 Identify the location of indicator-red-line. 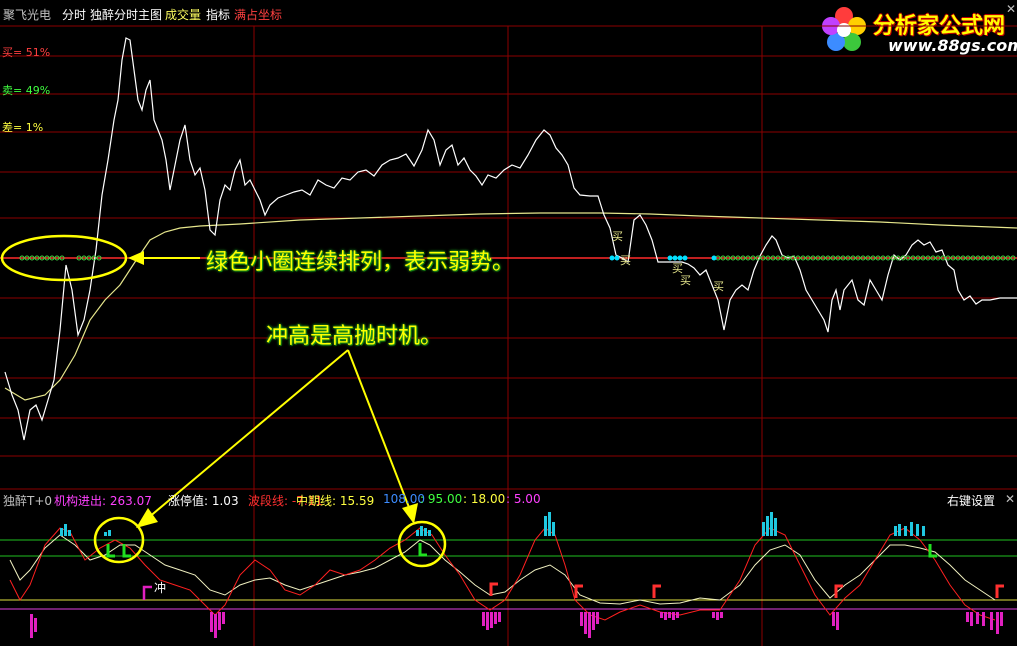
(502, 574).